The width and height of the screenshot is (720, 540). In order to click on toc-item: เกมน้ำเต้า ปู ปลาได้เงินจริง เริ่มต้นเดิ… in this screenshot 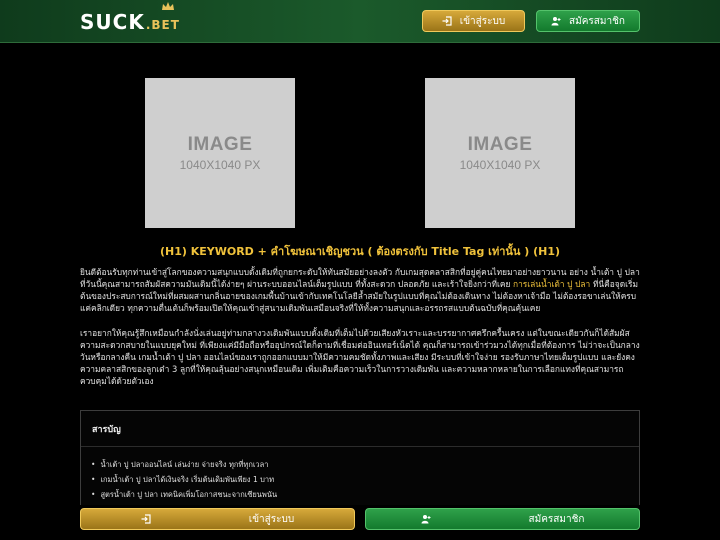, I will do `click(365, 479)`.